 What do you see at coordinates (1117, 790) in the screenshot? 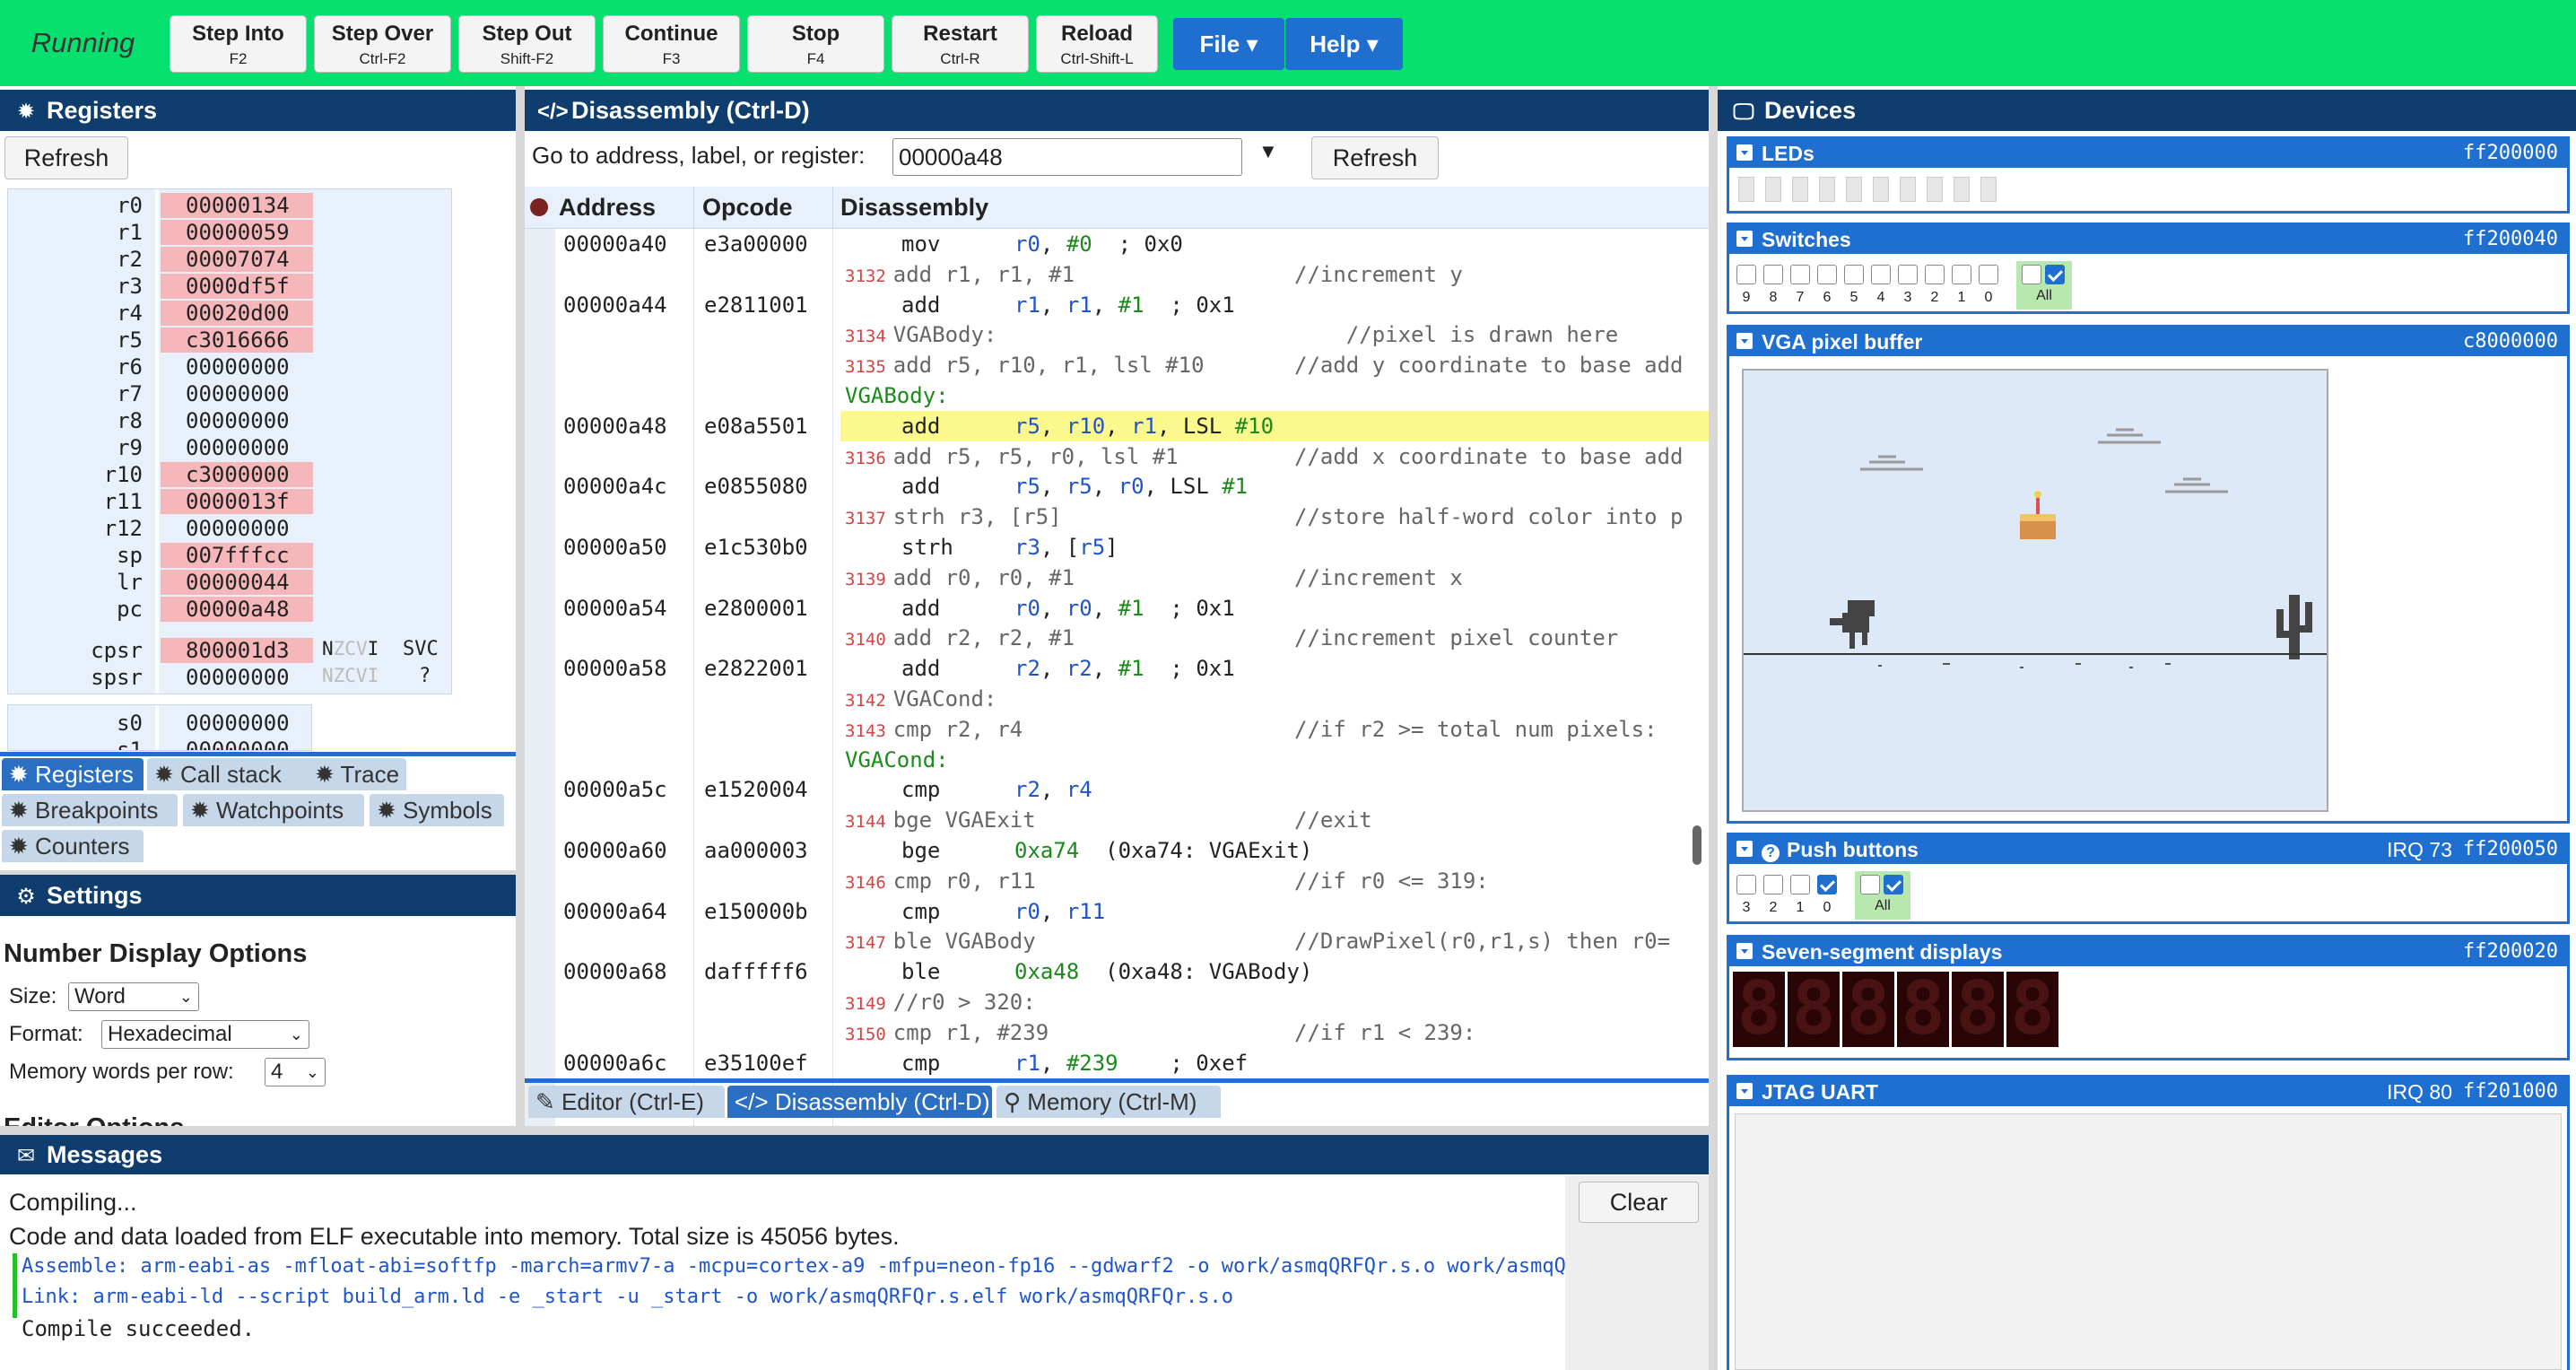
I see `instruction-row: 00000a5c e1520004 cmp r2, r4` at bounding box center [1117, 790].